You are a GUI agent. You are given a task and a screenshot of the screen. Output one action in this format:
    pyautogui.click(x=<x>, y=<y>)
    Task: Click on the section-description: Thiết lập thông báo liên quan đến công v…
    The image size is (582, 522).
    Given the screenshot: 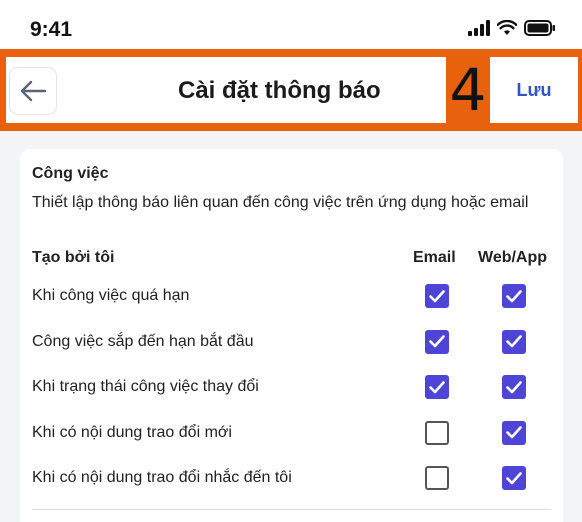 What is the action you would take?
    pyautogui.click(x=280, y=202)
    